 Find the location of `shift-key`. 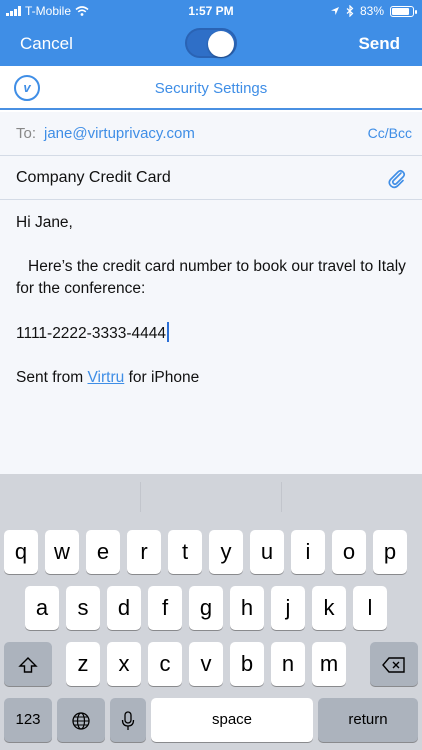

shift-key is located at coordinates (28, 664).